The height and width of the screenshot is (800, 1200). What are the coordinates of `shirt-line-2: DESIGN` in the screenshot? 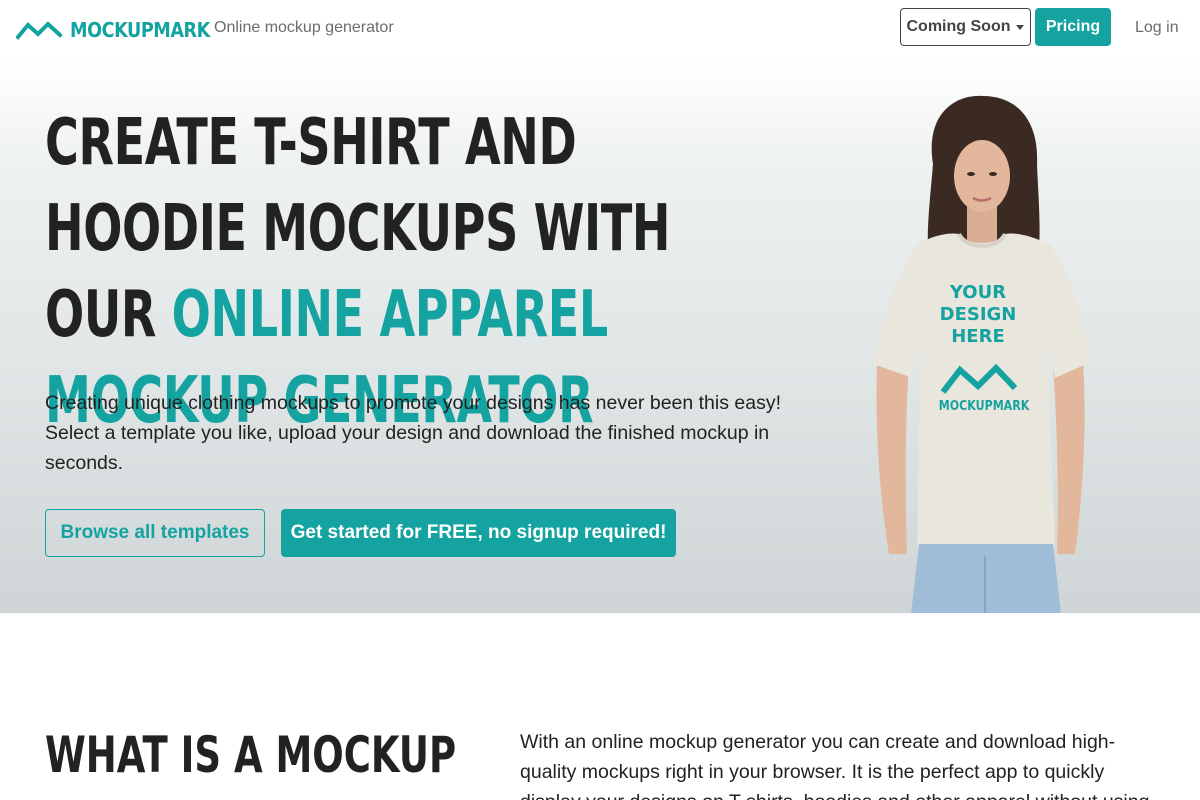 It's located at (978, 314).